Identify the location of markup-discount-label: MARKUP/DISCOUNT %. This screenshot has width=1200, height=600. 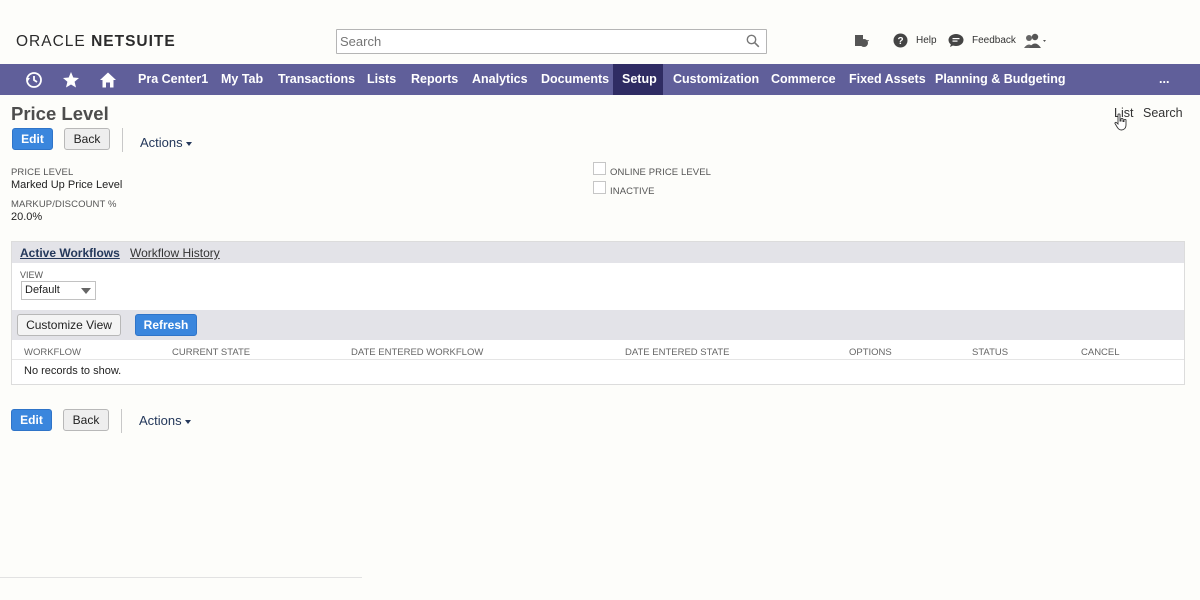
(64, 204).